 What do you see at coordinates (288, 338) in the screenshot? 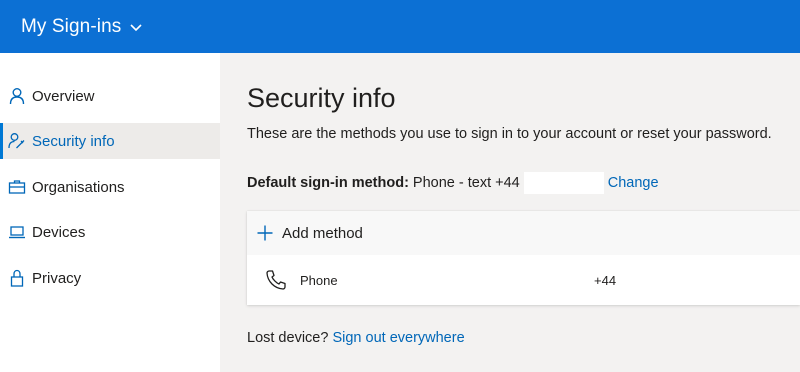
I see `lost-device-text: Lost device?` at bounding box center [288, 338].